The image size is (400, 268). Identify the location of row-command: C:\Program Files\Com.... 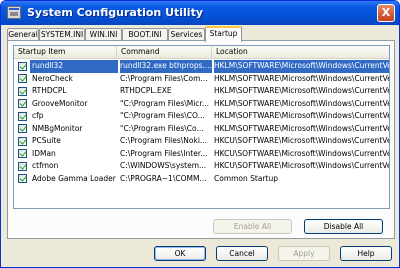
(164, 78).